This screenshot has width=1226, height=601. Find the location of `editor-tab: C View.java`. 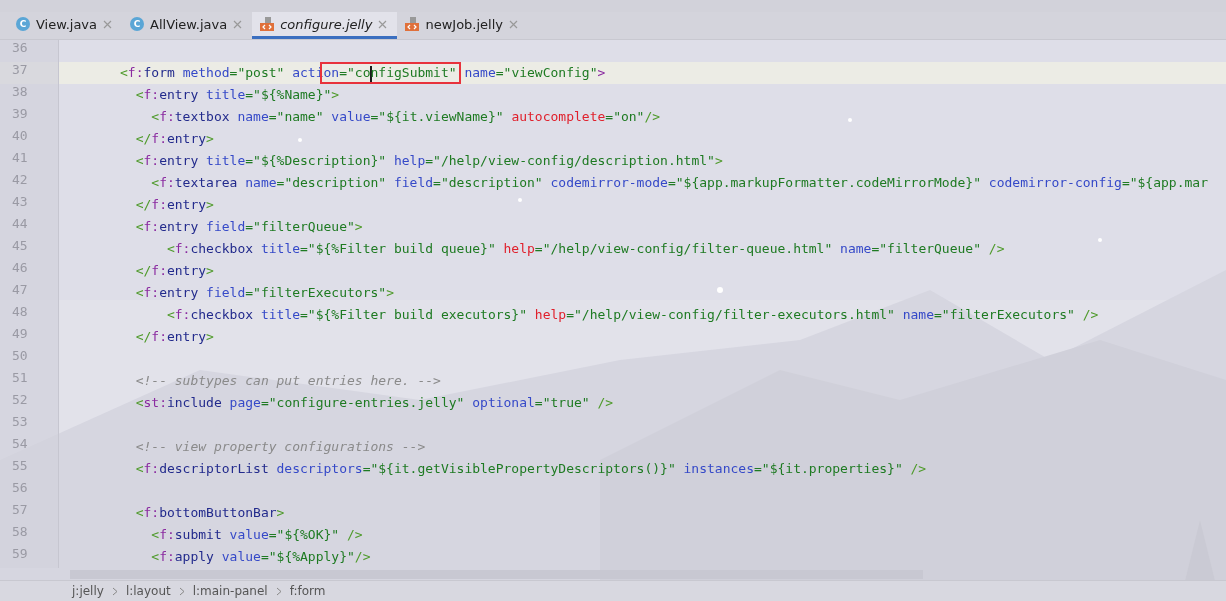

editor-tab: C View.java is located at coordinates (65, 25).